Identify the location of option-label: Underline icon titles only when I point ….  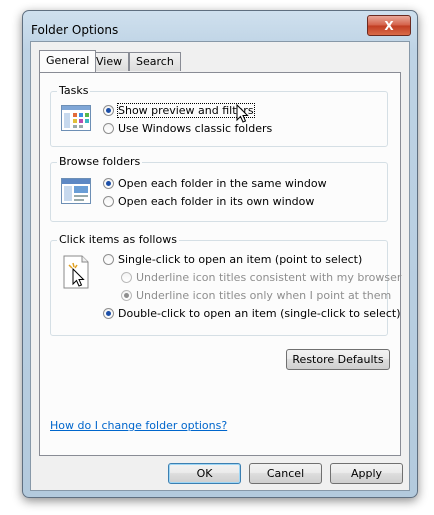
(264, 295).